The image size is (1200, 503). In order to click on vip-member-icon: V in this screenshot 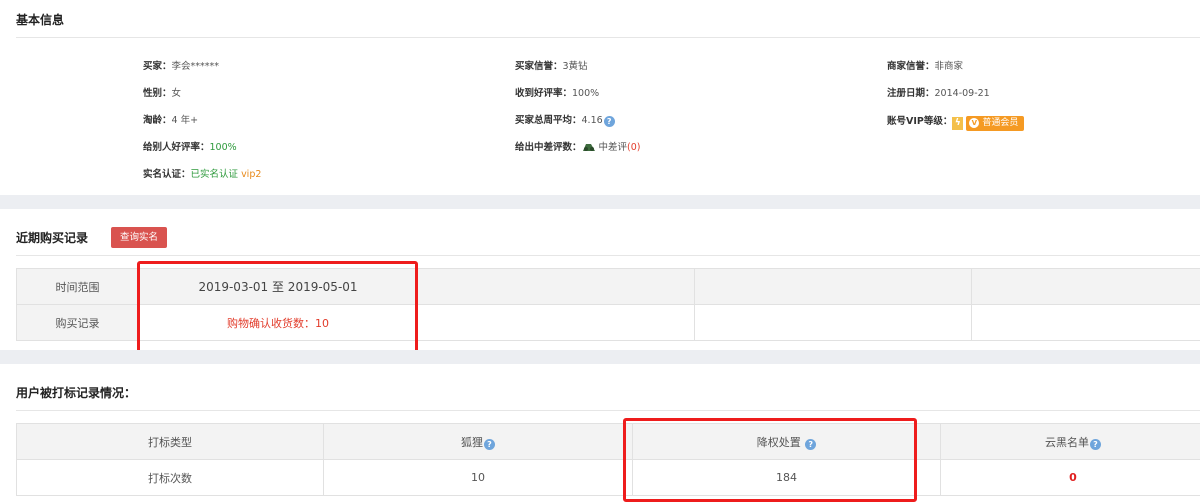, I will do `click(974, 123)`.